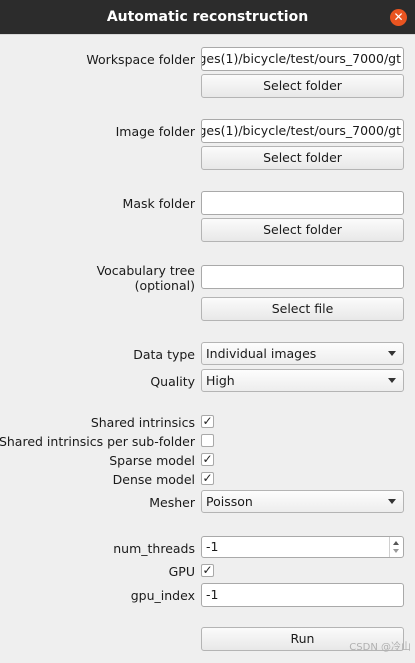 The width and height of the screenshot is (415, 663). I want to click on gpu-checkbox: ✓, so click(207, 570).